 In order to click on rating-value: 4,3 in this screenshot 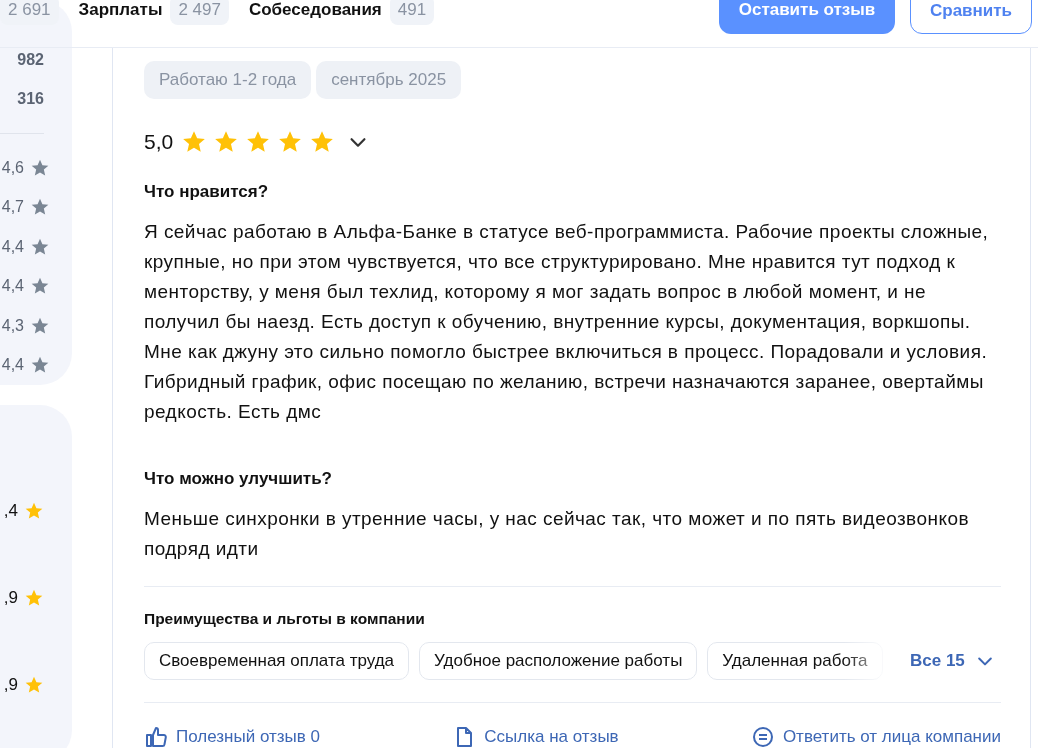, I will do `click(12, 325)`.